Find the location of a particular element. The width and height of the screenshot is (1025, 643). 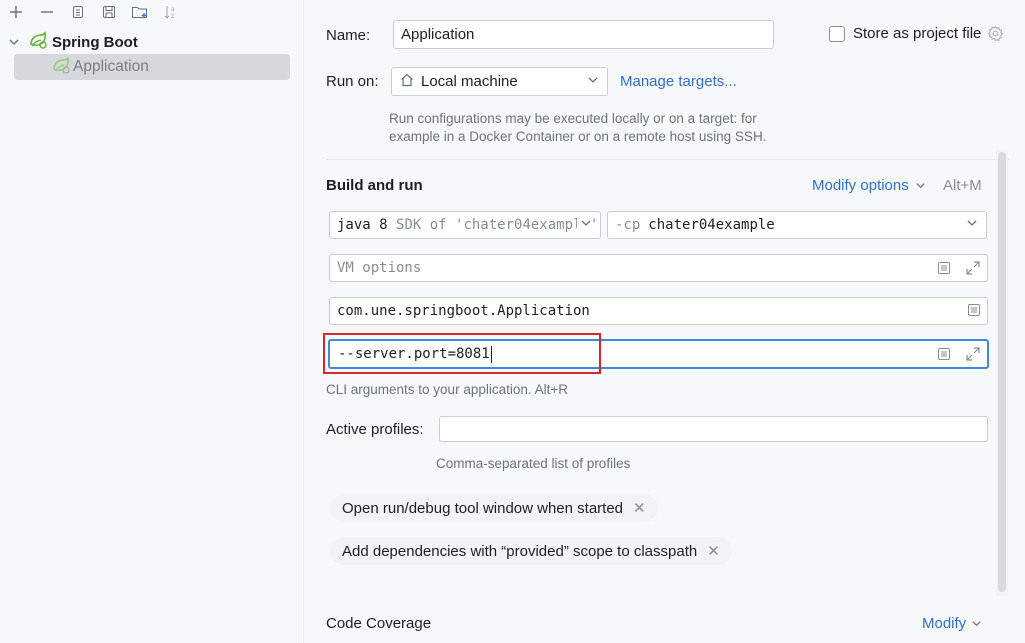

main-class-value: com.une.springboot.Application is located at coordinates (463, 311).